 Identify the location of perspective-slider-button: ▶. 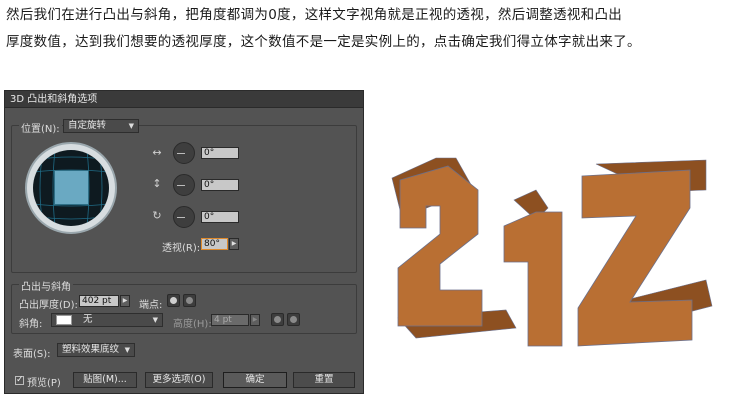
(234, 244).